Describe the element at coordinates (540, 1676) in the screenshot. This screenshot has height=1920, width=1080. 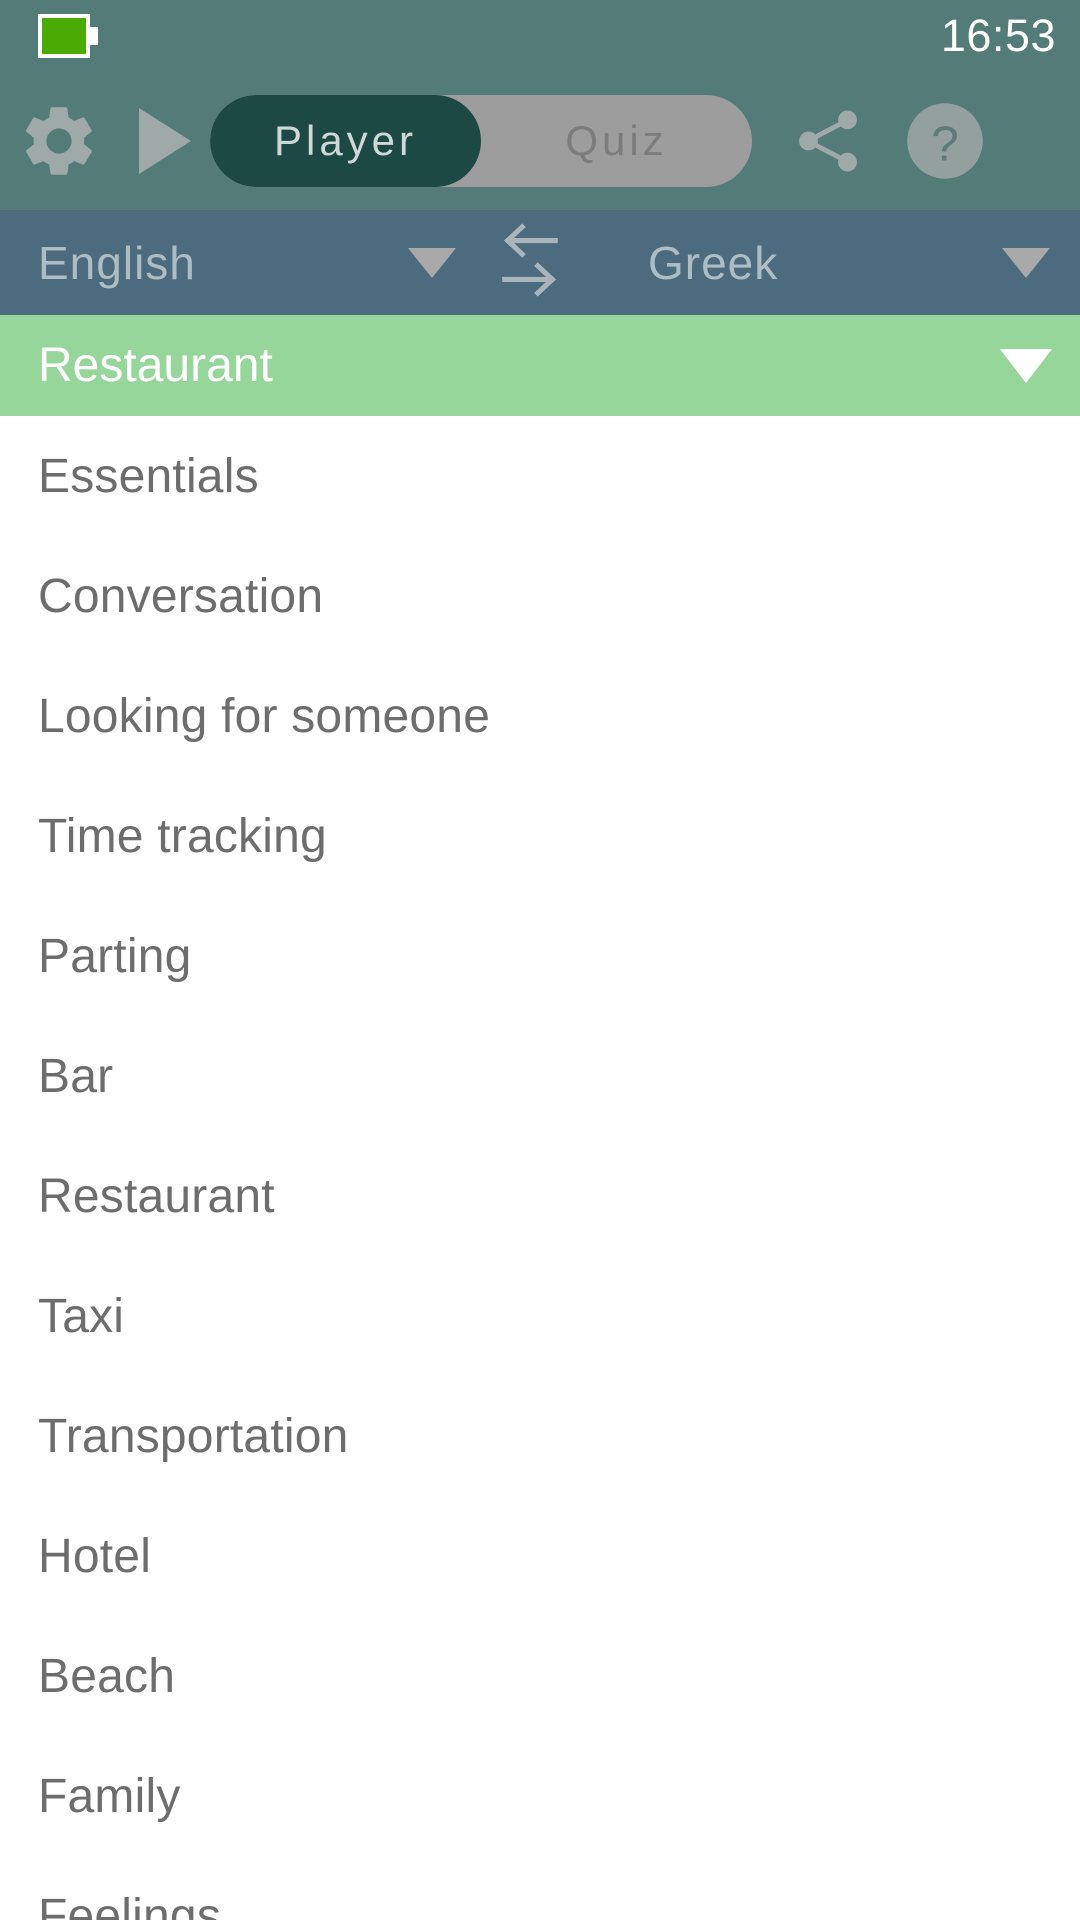
I see `list-item: Beach` at that location.